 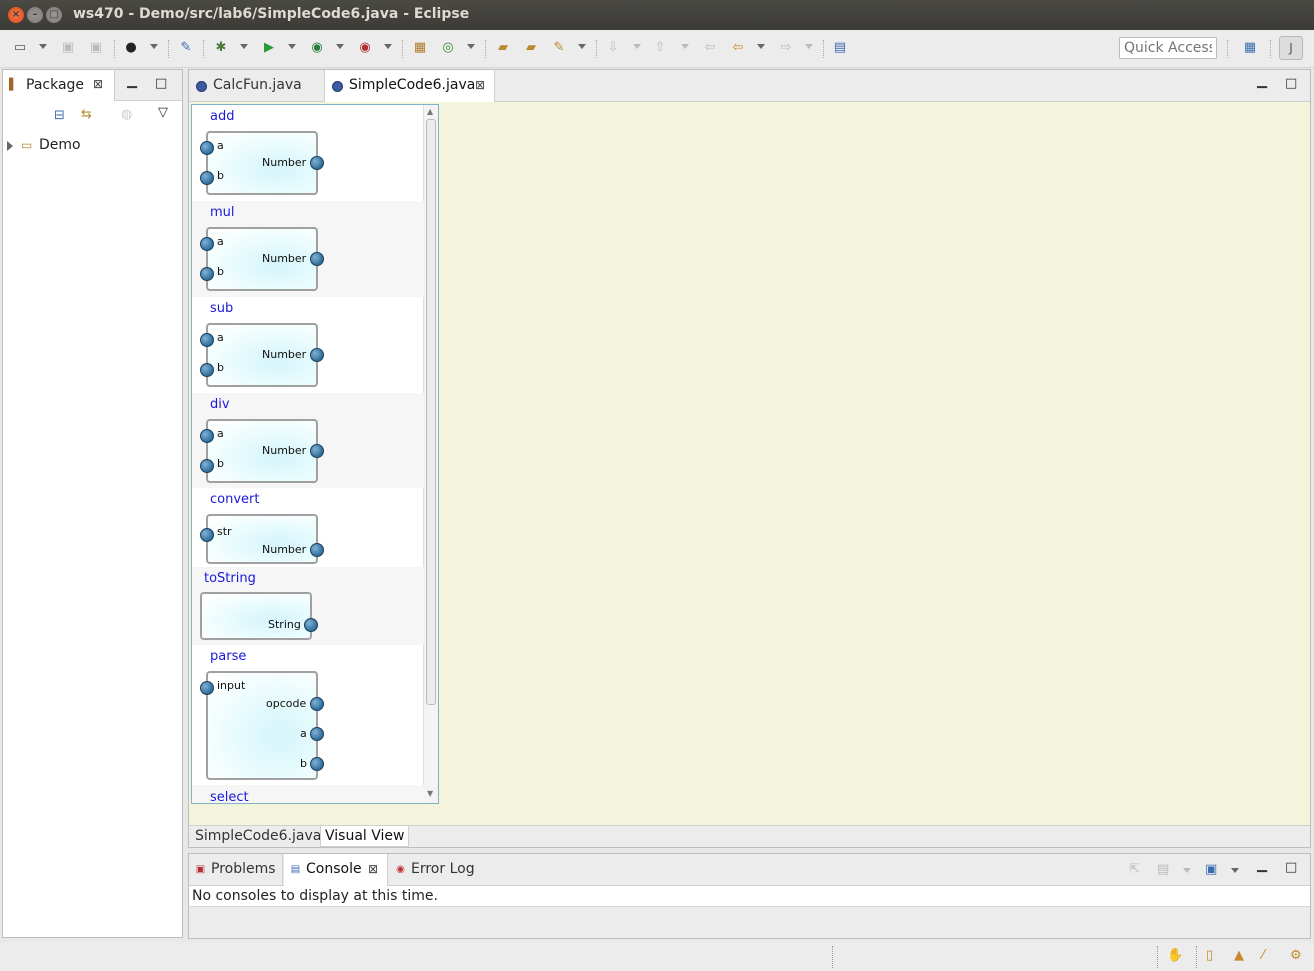 What do you see at coordinates (308, 249) in the screenshot?
I see `palette-item-mul: mul a b Number` at bounding box center [308, 249].